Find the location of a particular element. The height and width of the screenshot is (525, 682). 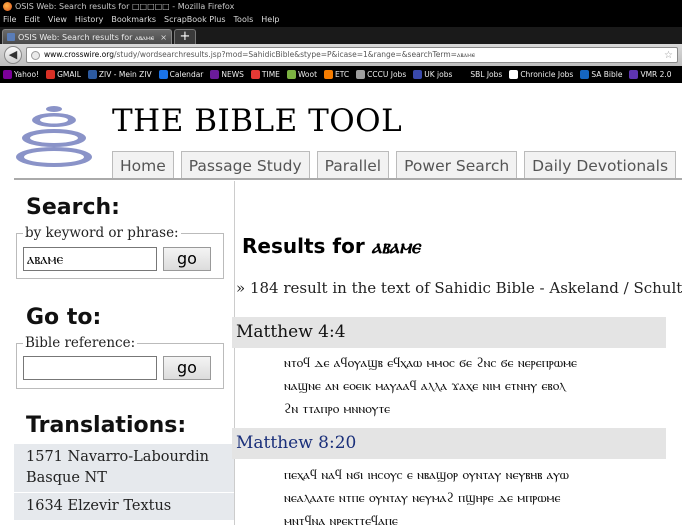

bookmark-item: SA Bible is located at coordinates (601, 74).